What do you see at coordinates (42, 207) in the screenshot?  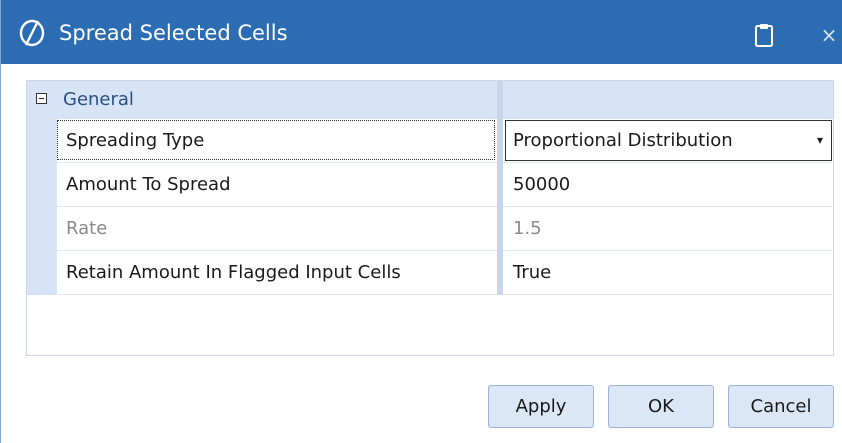 I see `row-header-strip` at bounding box center [42, 207].